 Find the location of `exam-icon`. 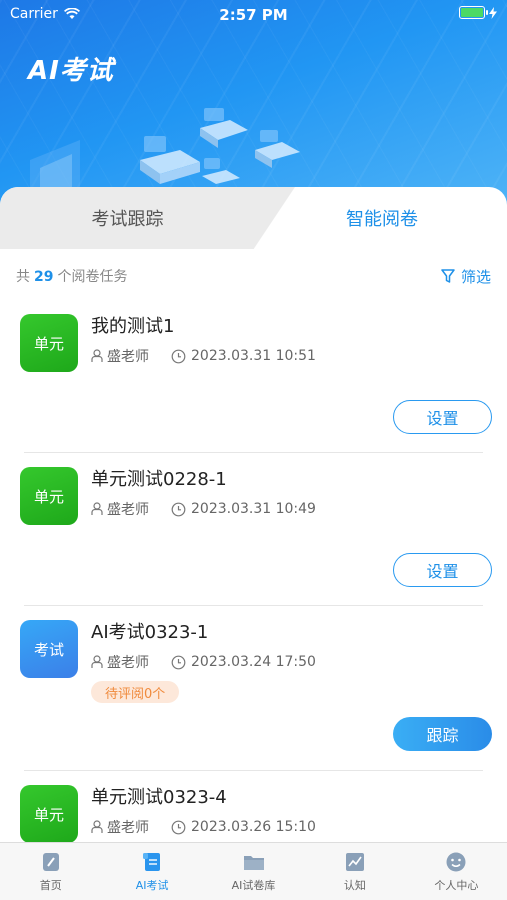

exam-icon is located at coordinates (152, 862).